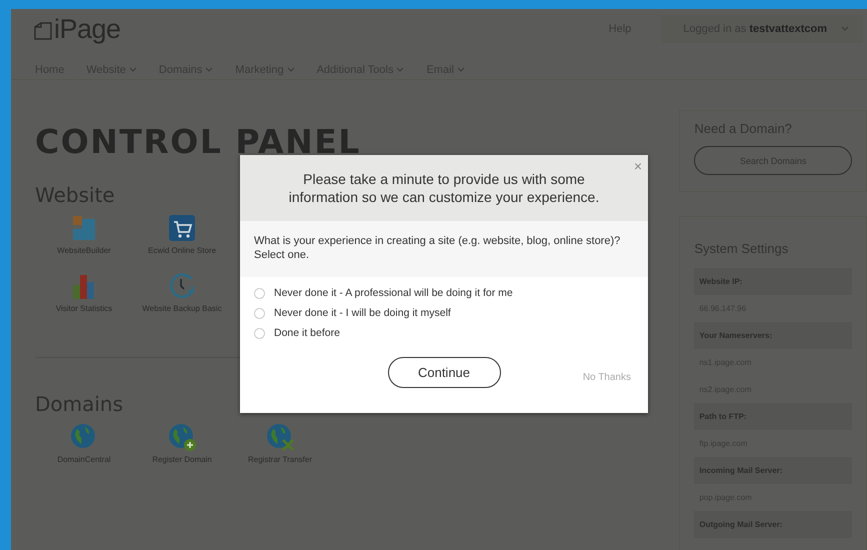  Describe the element at coordinates (307, 333) in the screenshot. I see `option-label: Done it before` at that location.